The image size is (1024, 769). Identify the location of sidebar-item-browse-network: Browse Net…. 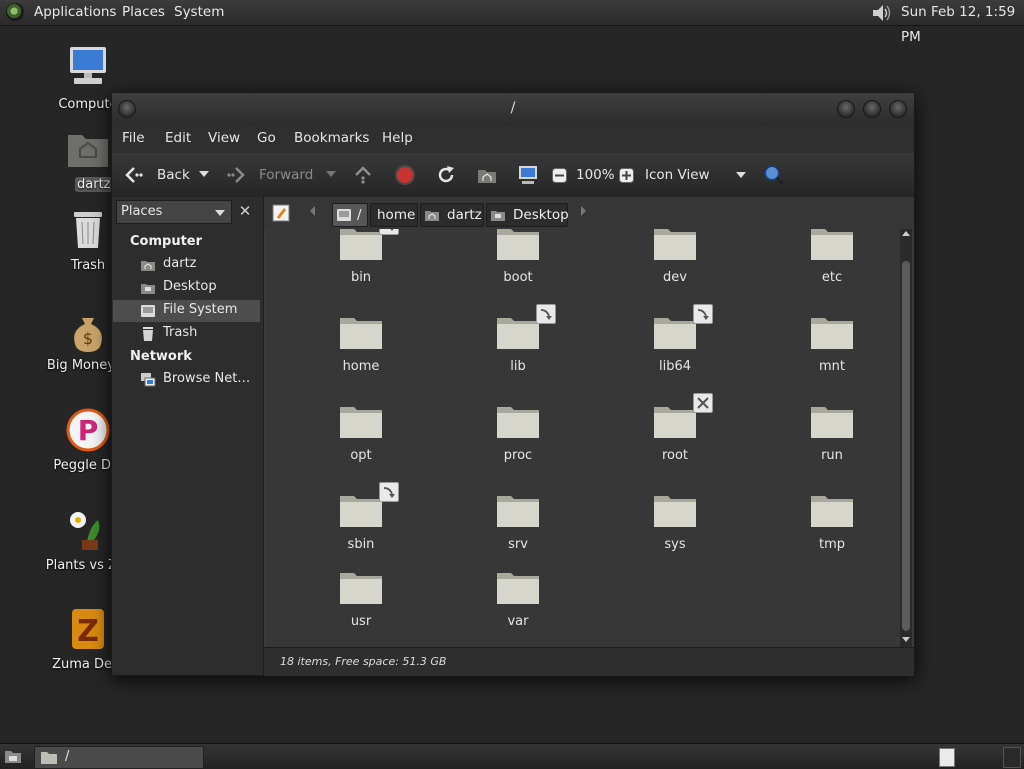
(186, 380).